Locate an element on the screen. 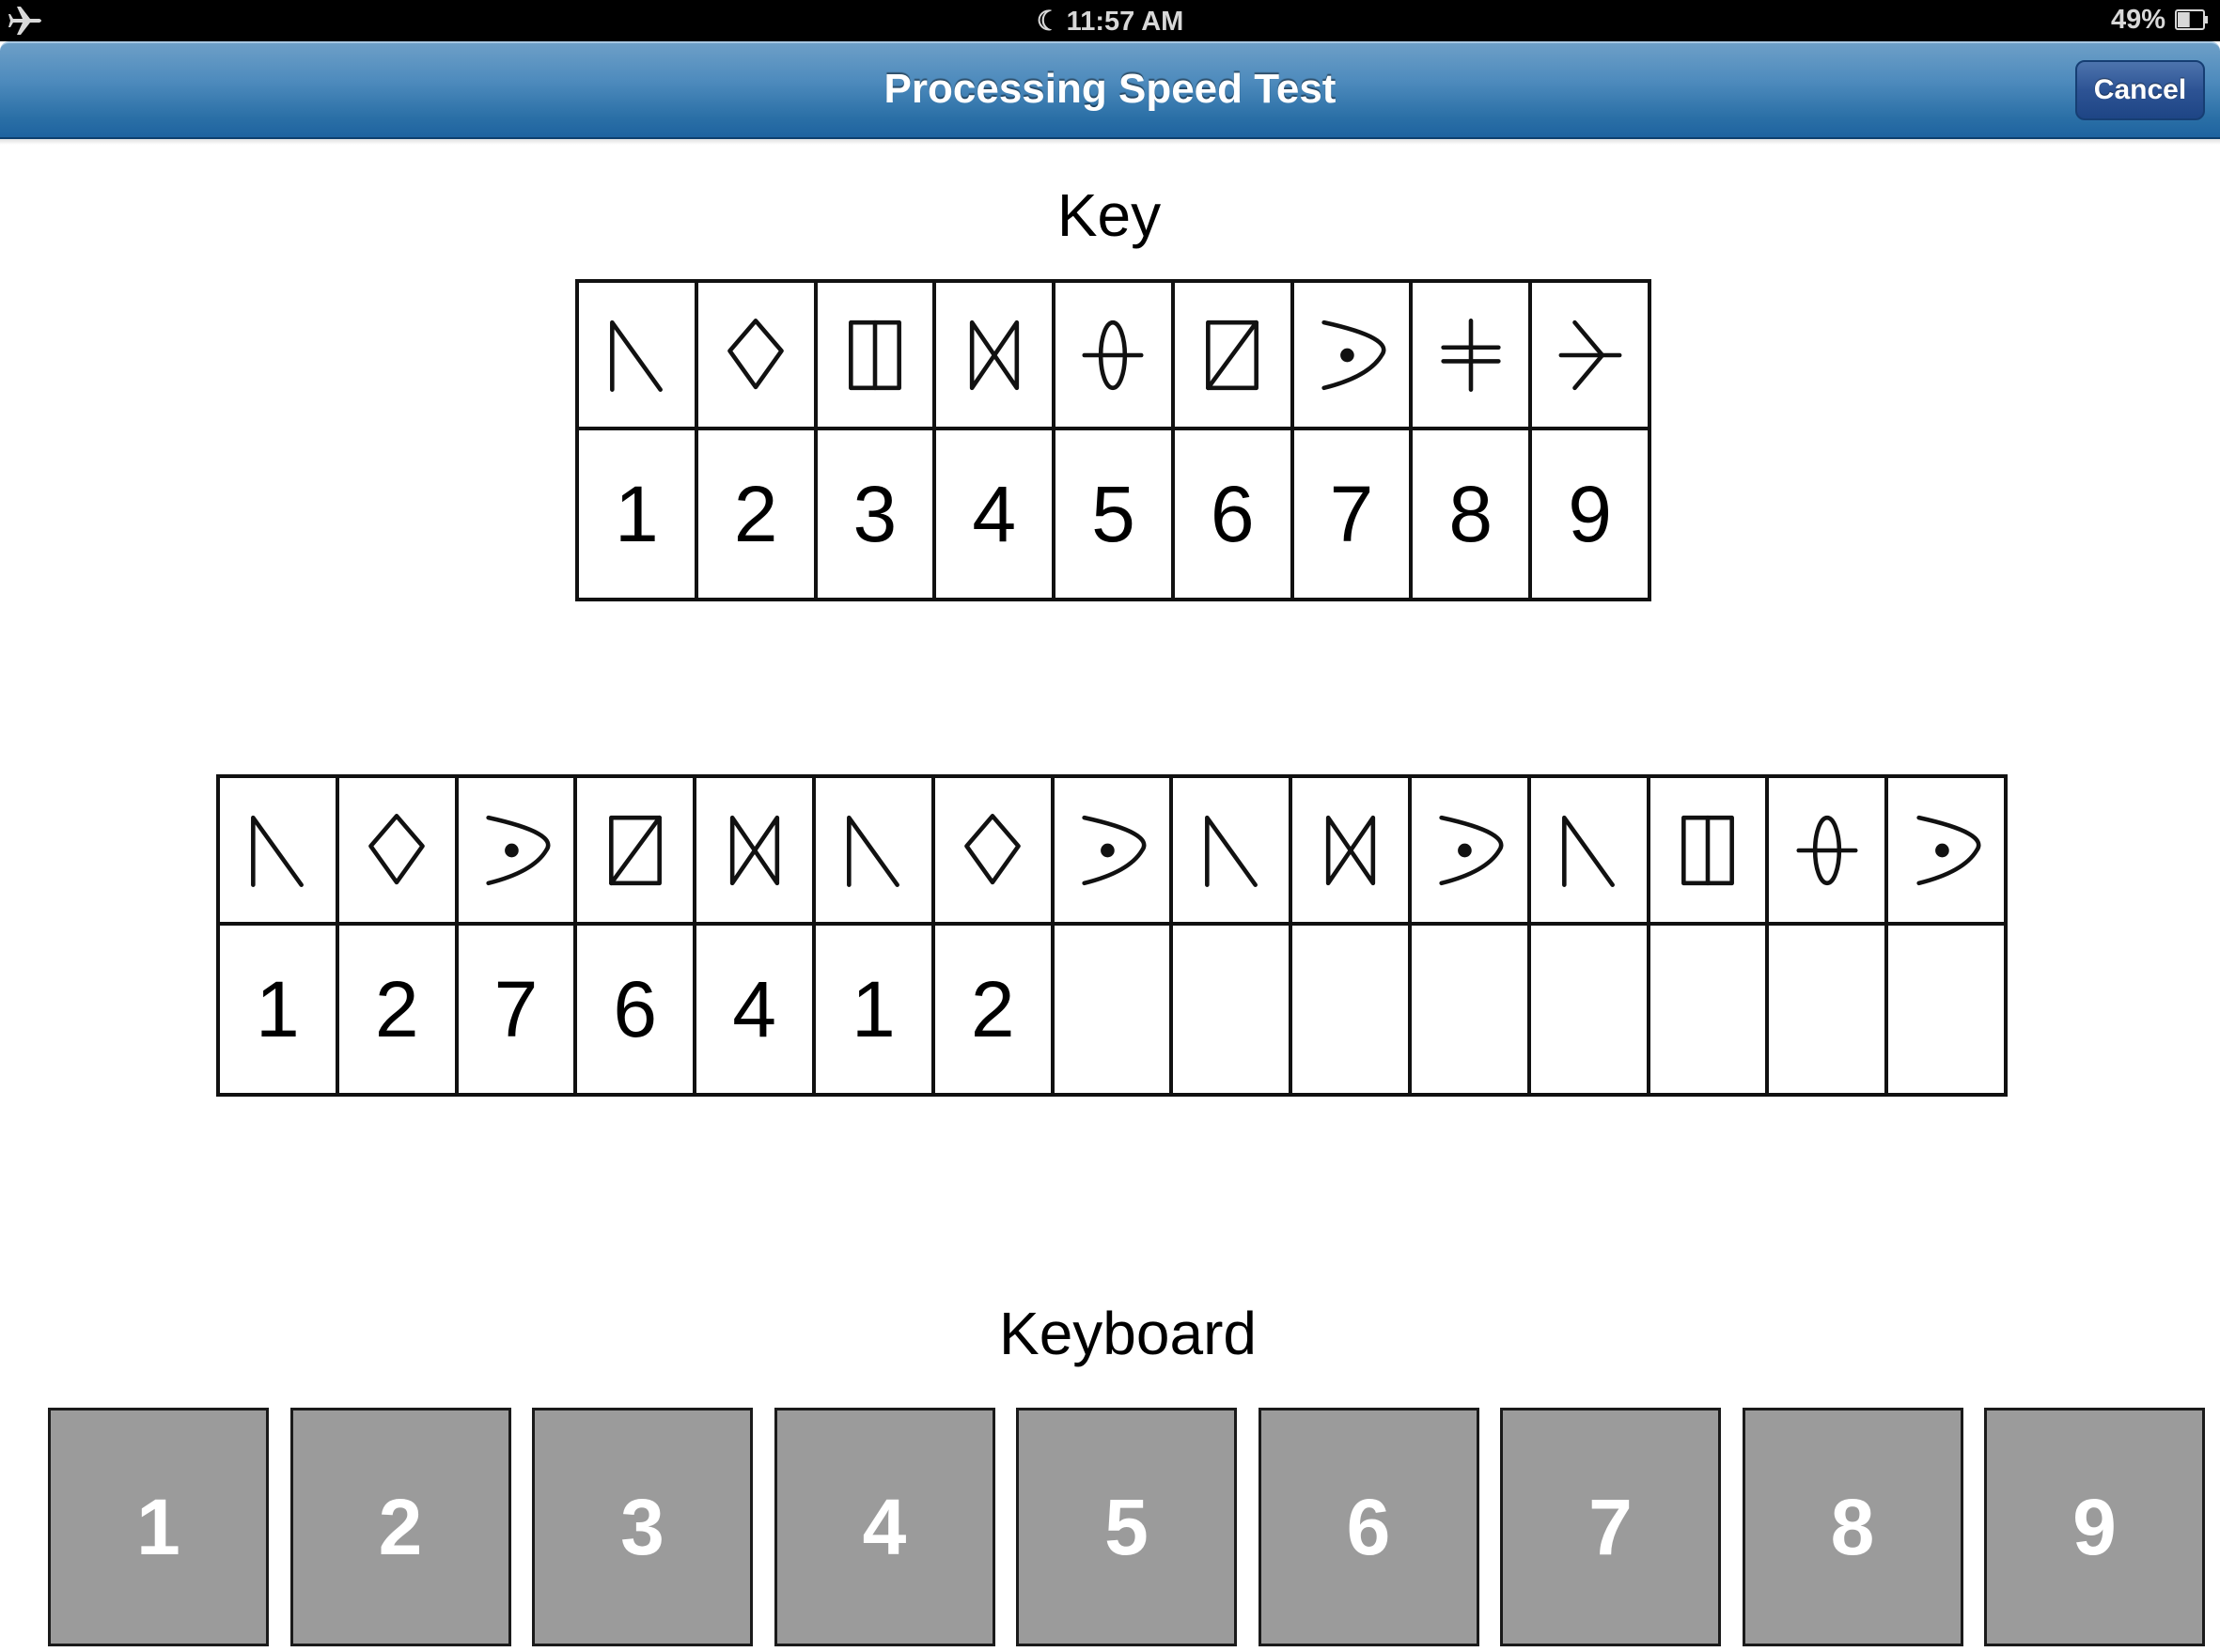 Image resolution: width=2220 pixels, height=1652 pixels. keyboard-key-1: 1 is located at coordinates (158, 1527).